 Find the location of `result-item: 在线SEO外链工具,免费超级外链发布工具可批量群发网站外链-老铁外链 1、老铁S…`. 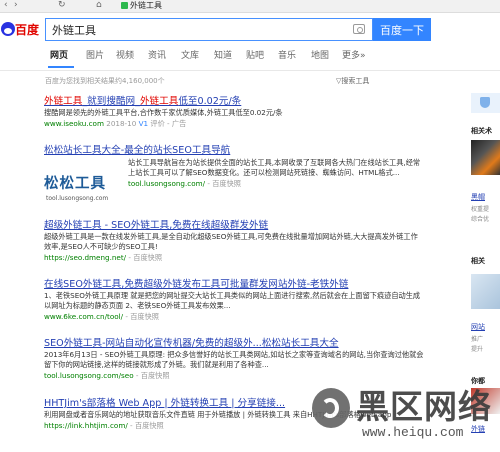

result-item: 在线SEO外链工具,免费超级外链发布工具可批量群发网站外链-老铁外链 1、老铁S… is located at coordinates (234, 300).